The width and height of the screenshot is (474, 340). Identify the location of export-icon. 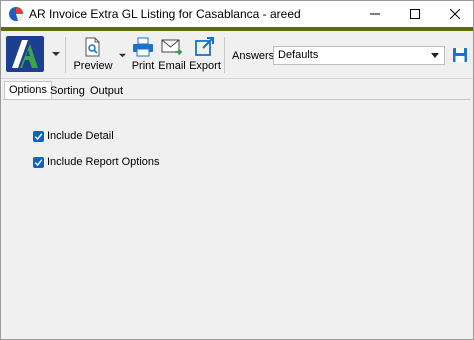
(204, 46).